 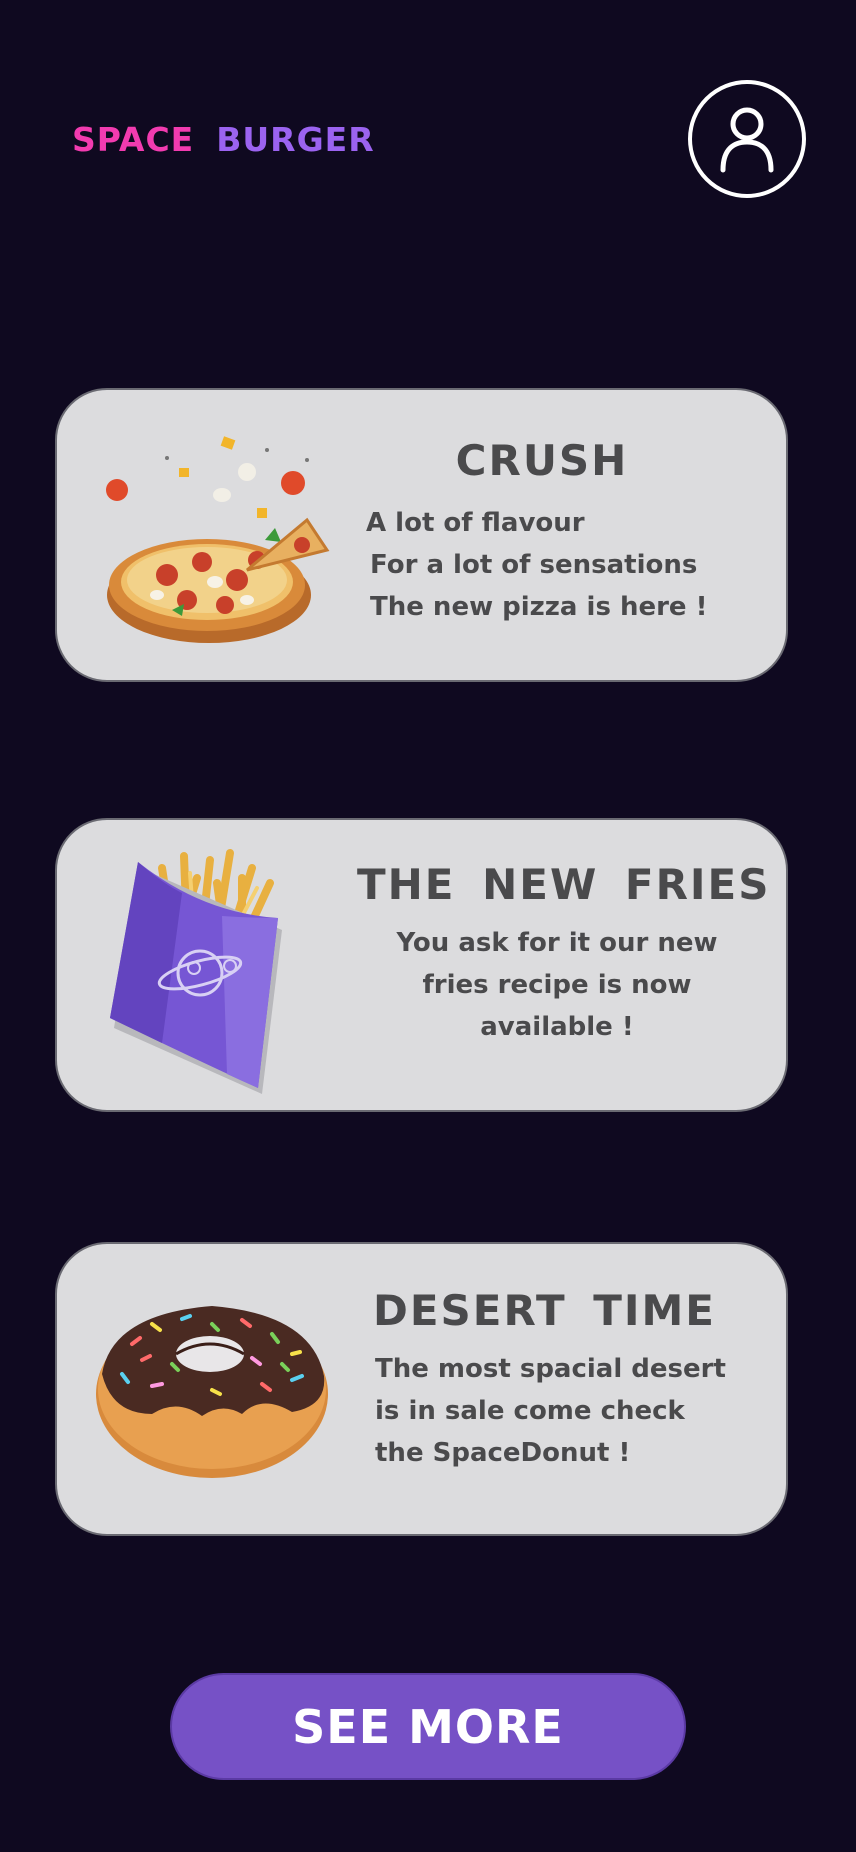 What do you see at coordinates (534, 565) in the screenshot?
I see `card-description-line: For a lot of sensations` at bounding box center [534, 565].